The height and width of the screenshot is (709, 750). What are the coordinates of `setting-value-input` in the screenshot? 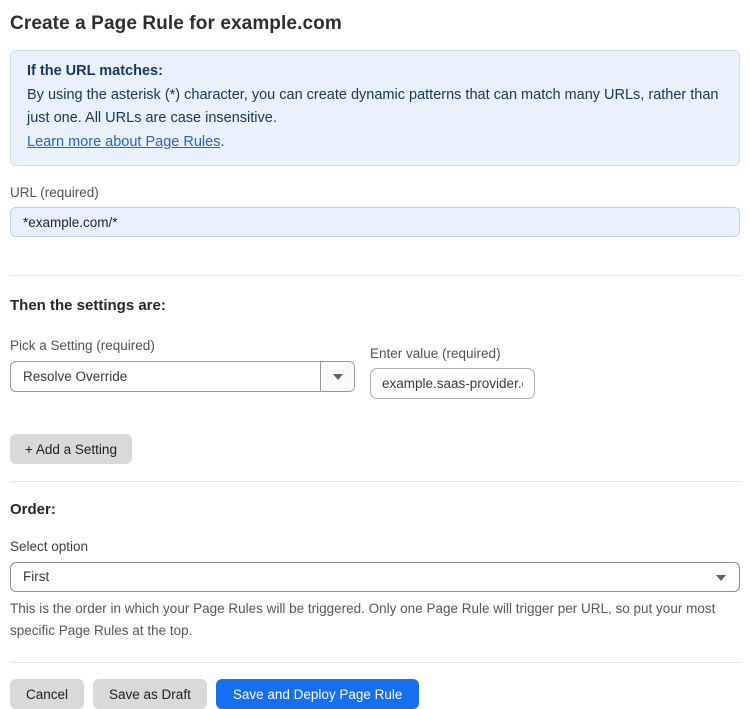 It's located at (452, 383).